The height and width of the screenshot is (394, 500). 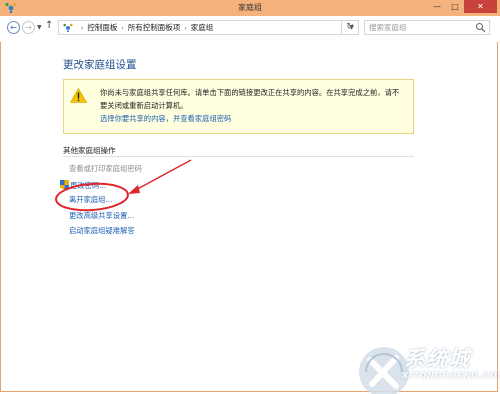 I want to click on back-button: ←, so click(x=13, y=27).